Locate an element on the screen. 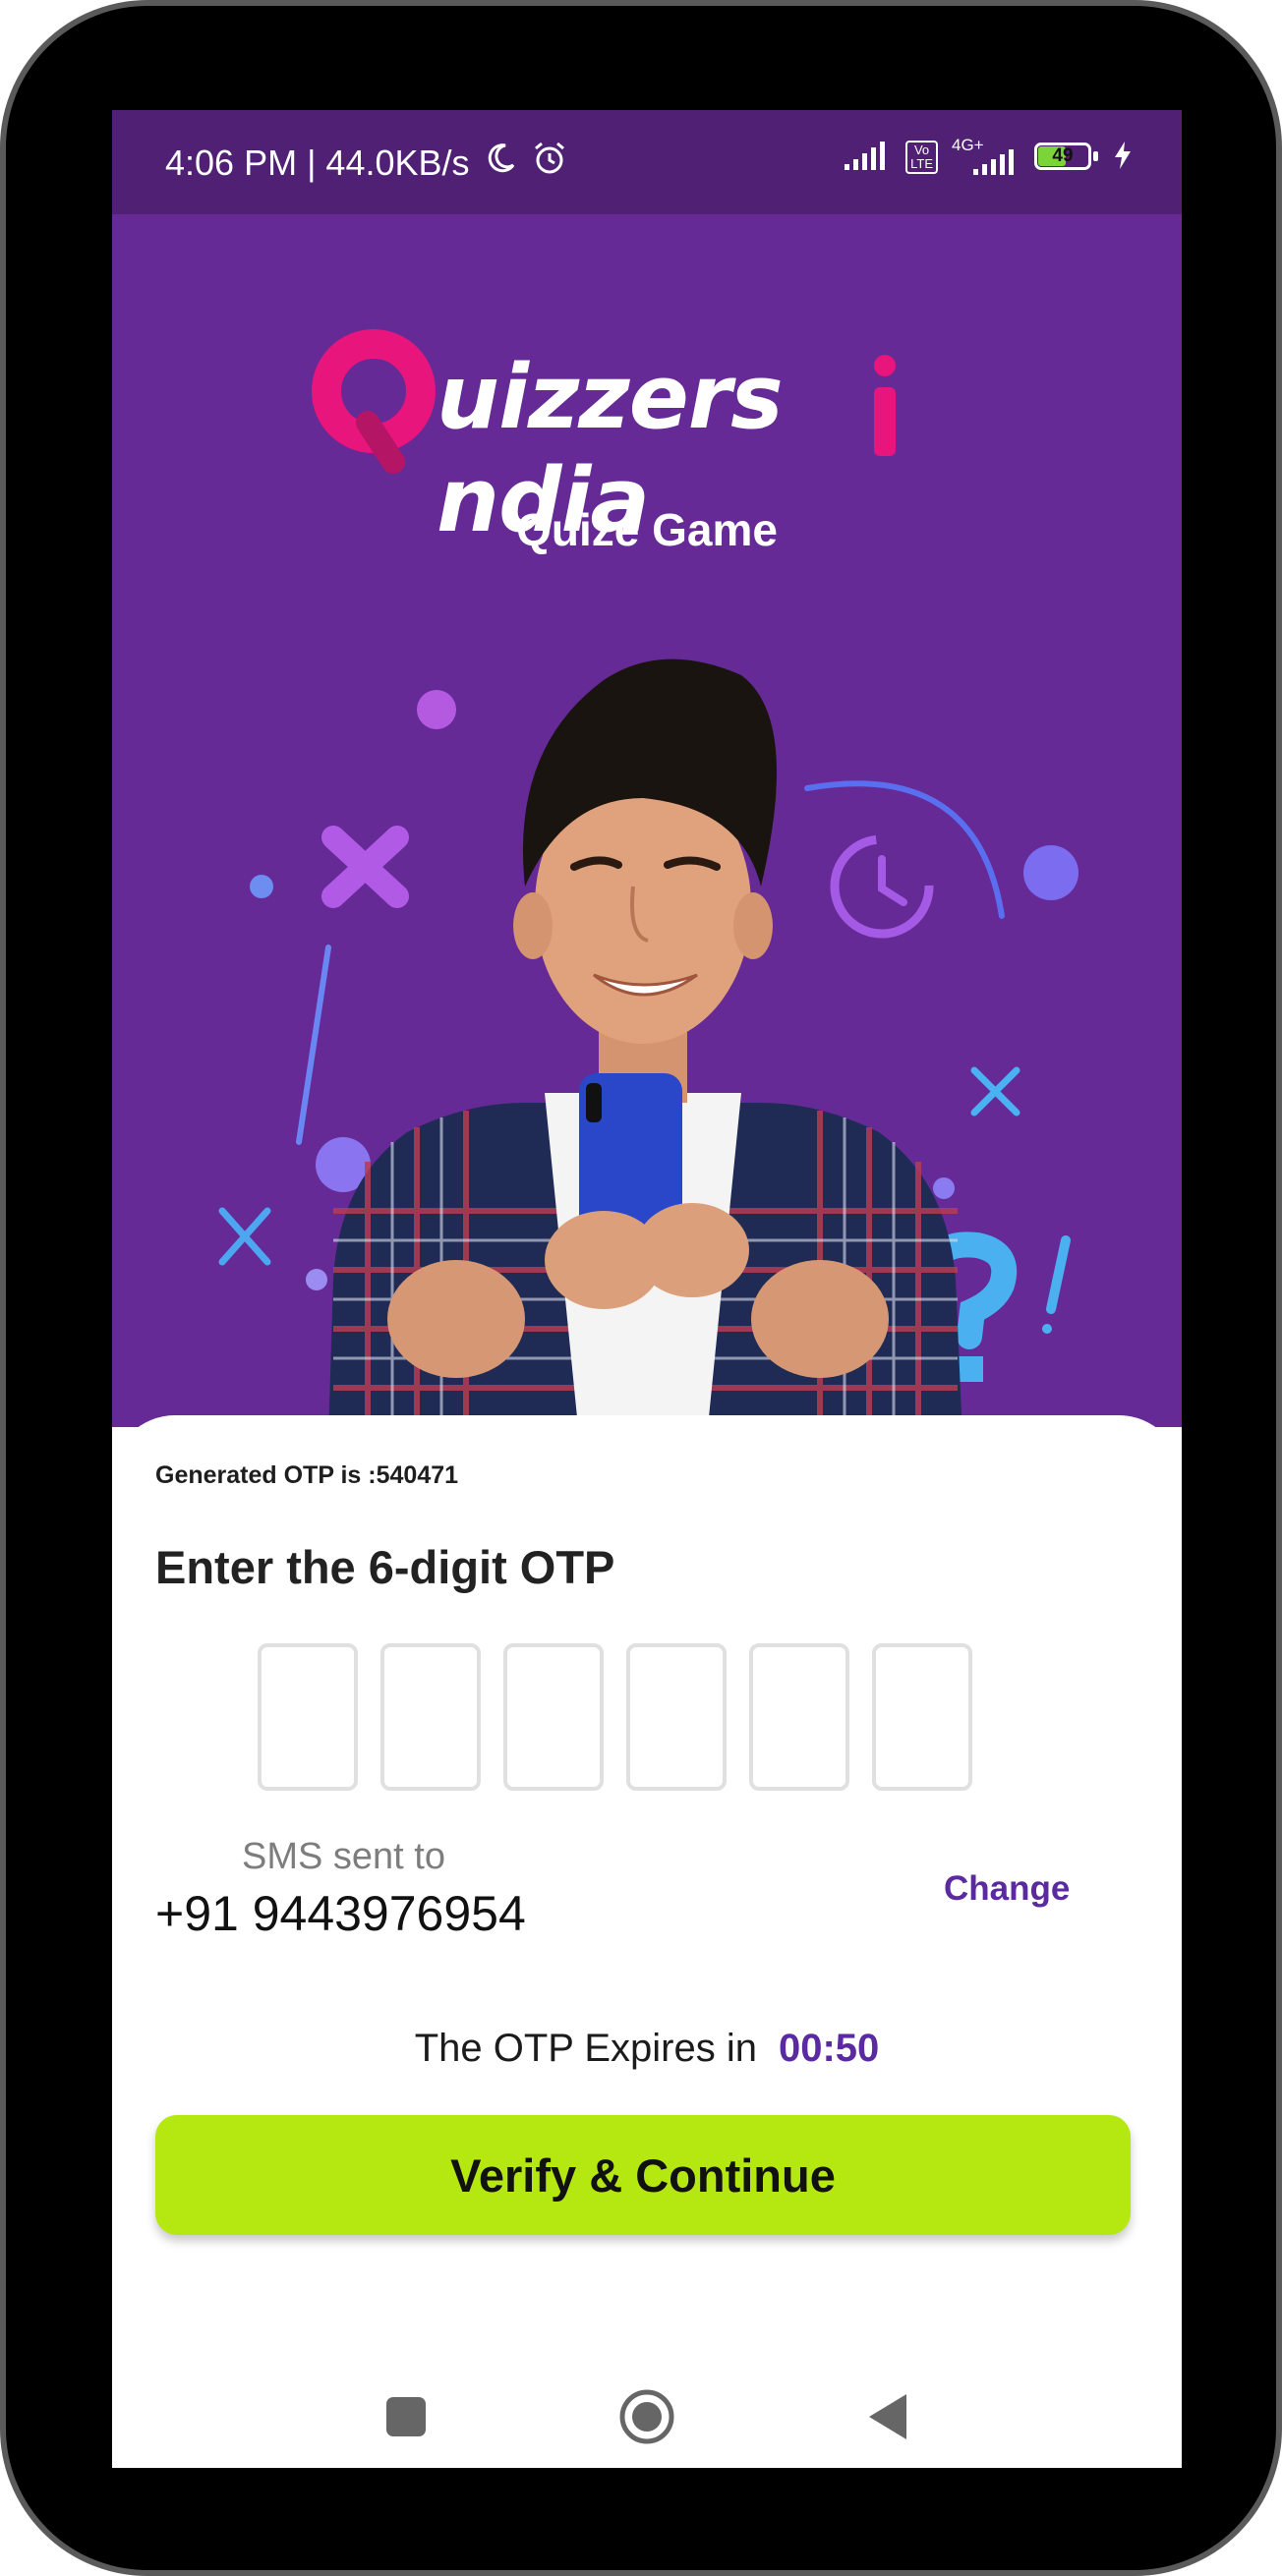  bolt-icon is located at coordinates (1123, 158).